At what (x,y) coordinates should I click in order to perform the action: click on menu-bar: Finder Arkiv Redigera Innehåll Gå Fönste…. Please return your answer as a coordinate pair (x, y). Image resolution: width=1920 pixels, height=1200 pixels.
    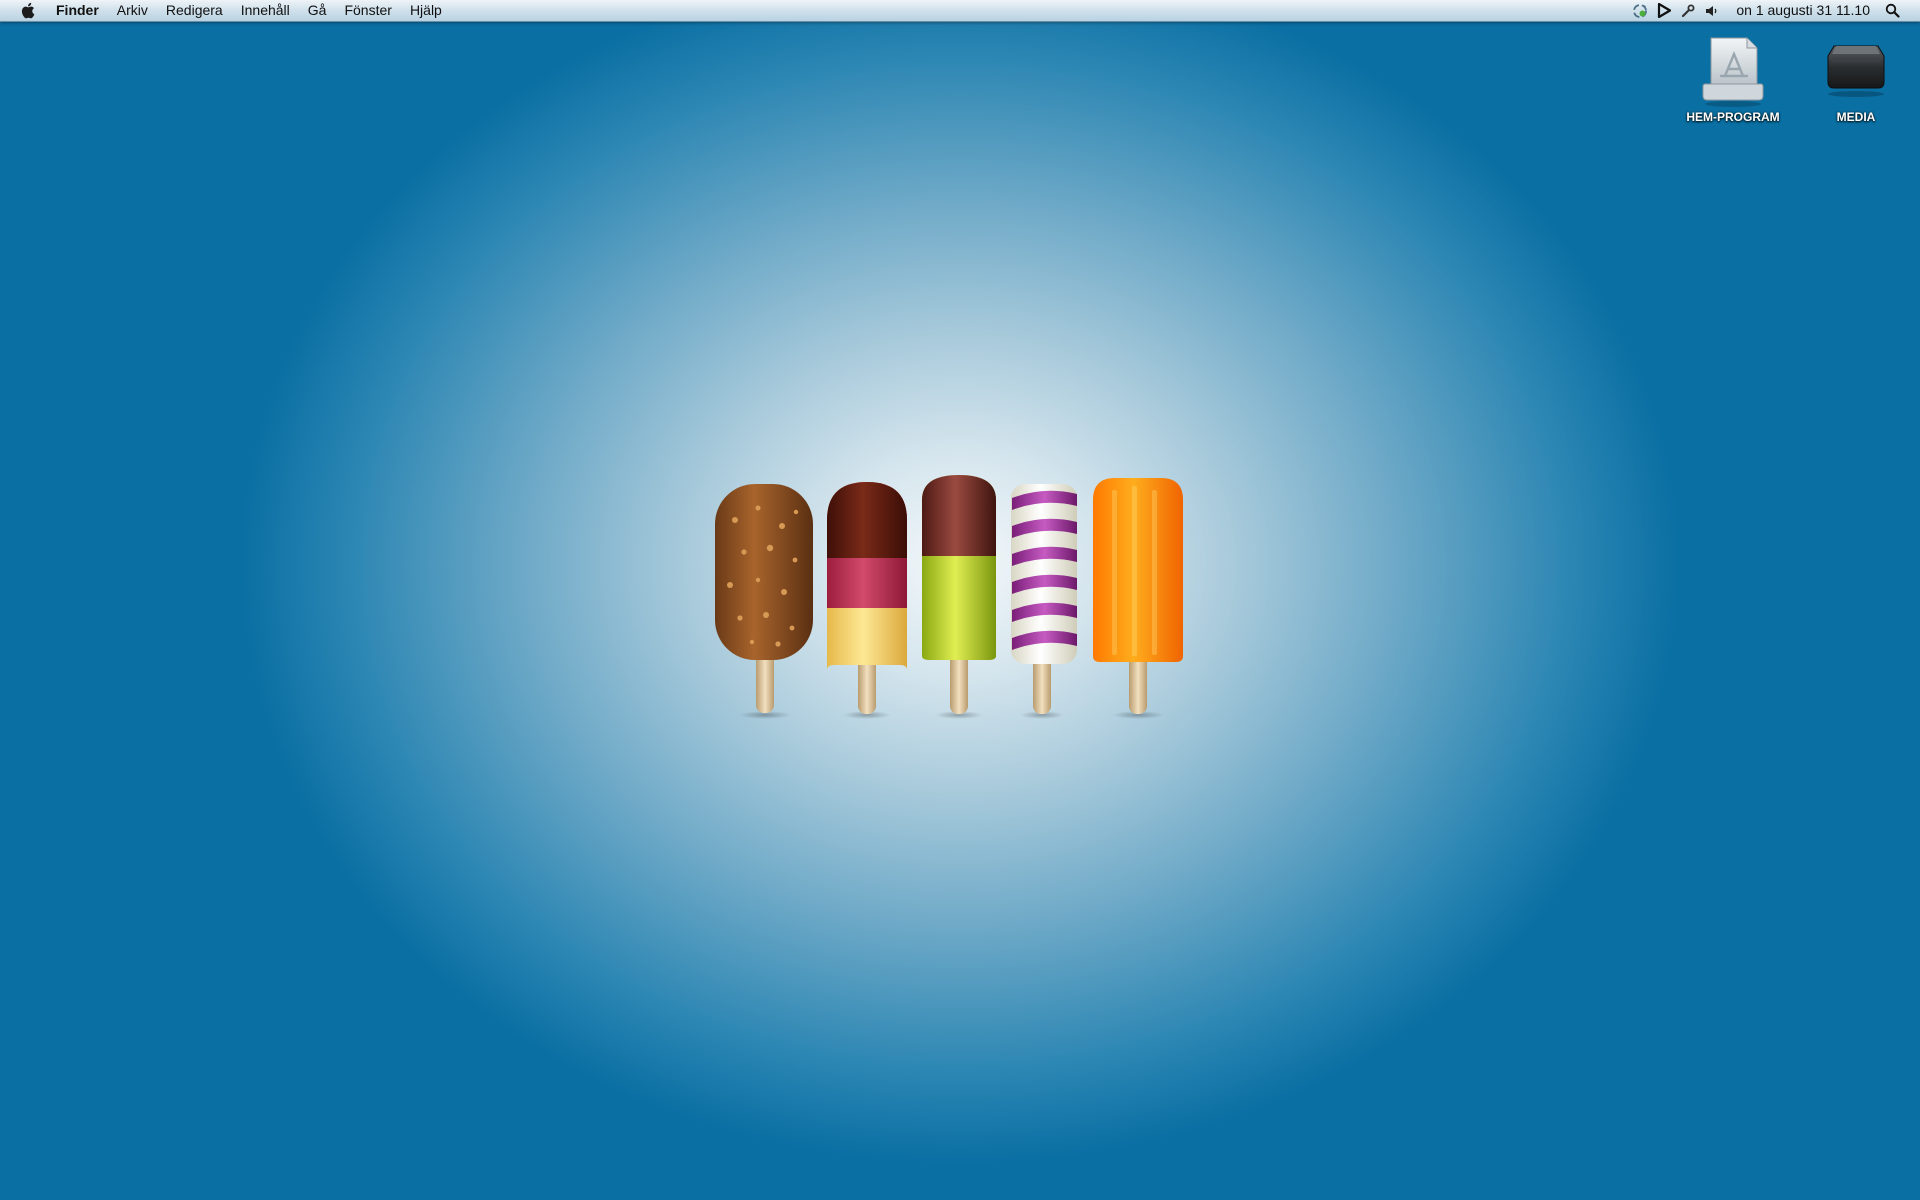
    Looking at the image, I should click on (960, 11).